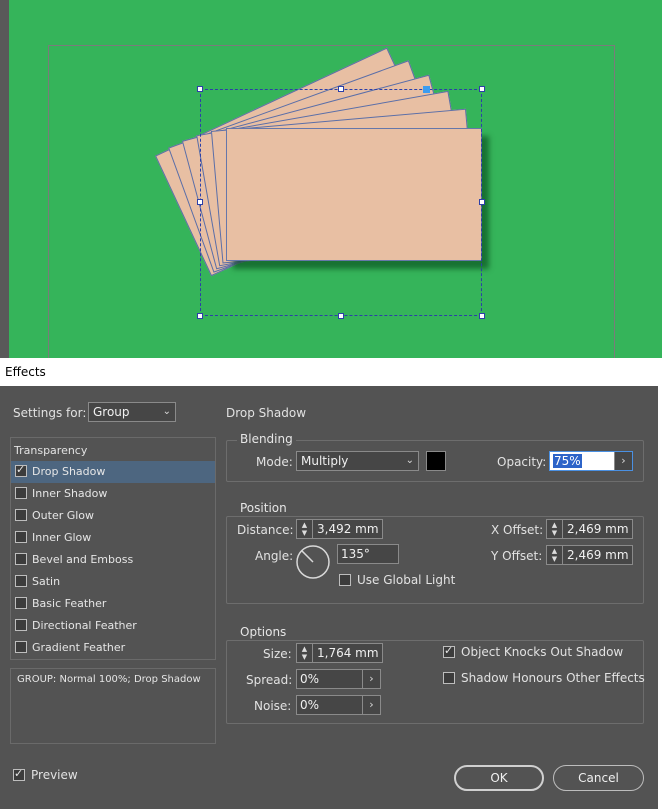  I want to click on x-offset-stepper: ▲ ▼ 2,469 mm, so click(589, 529).